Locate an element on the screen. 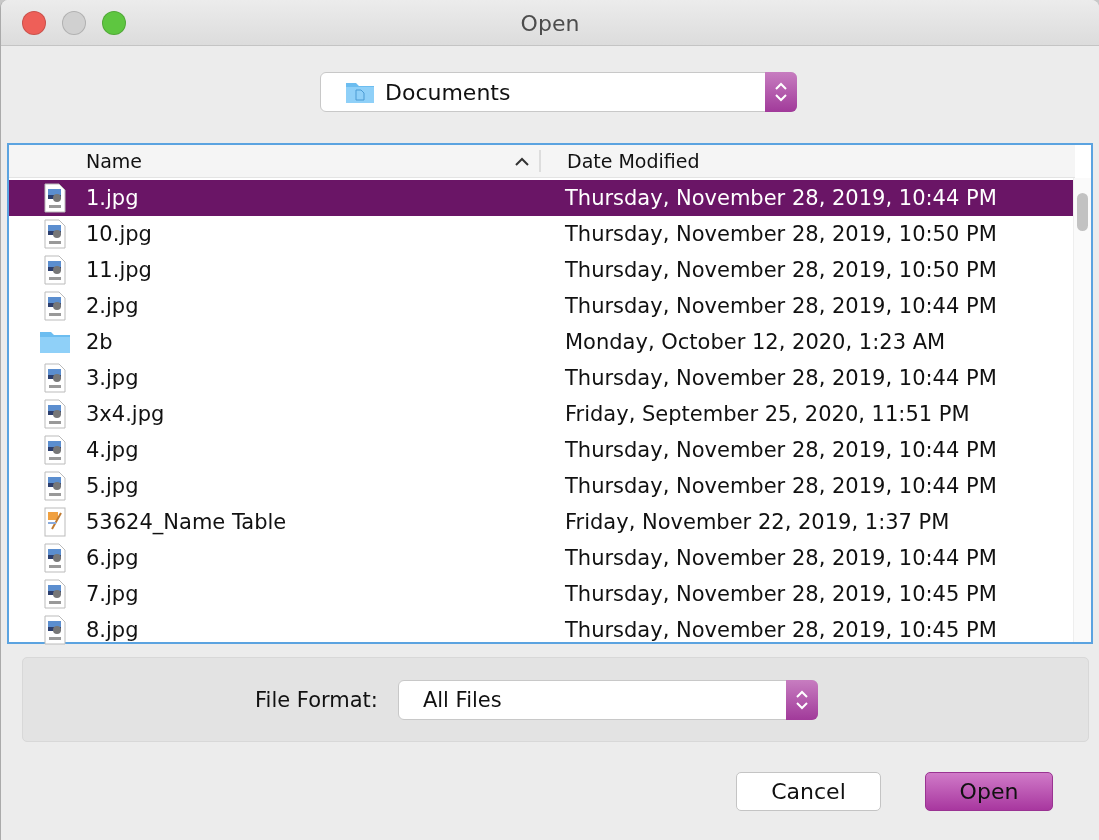 This screenshot has width=1099, height=840. document-icon is located at coordinates (55, 522).